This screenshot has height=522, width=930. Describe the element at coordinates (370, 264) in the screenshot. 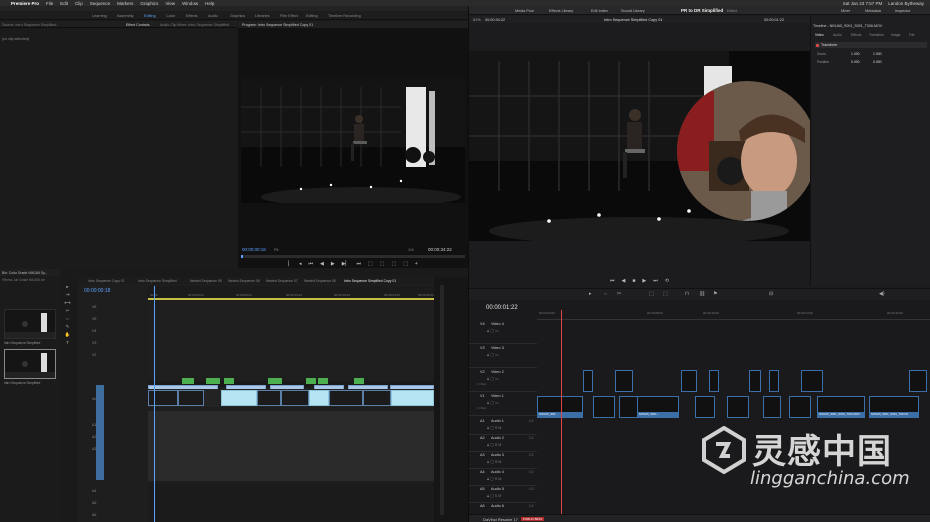

I see `lift-icon: ⬚` at that location.